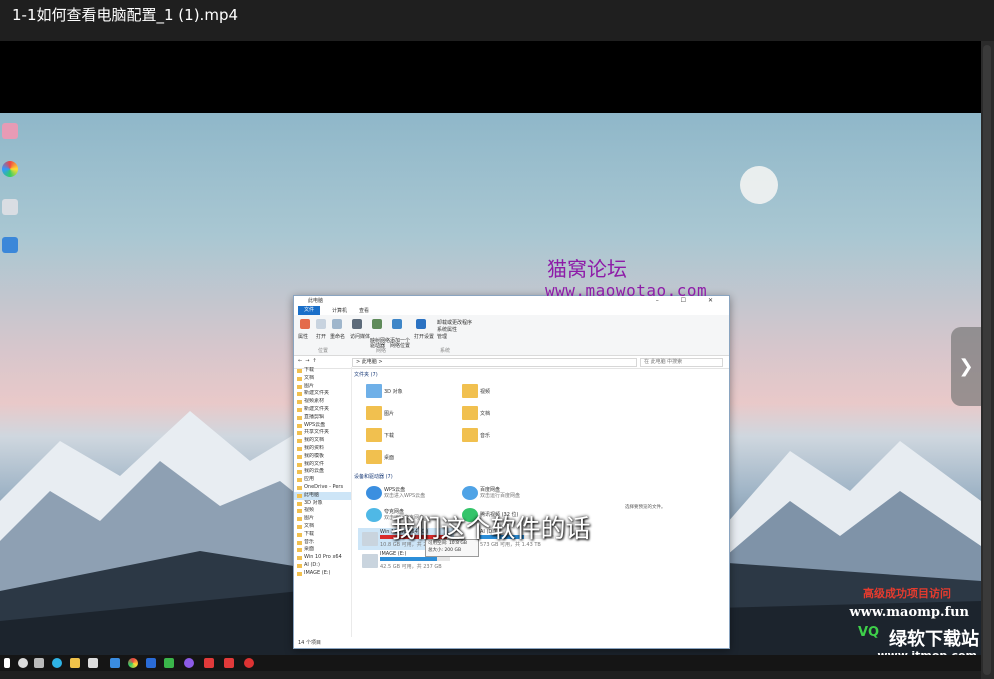  I want to click on nav-item: 应用, so click(322, 480).